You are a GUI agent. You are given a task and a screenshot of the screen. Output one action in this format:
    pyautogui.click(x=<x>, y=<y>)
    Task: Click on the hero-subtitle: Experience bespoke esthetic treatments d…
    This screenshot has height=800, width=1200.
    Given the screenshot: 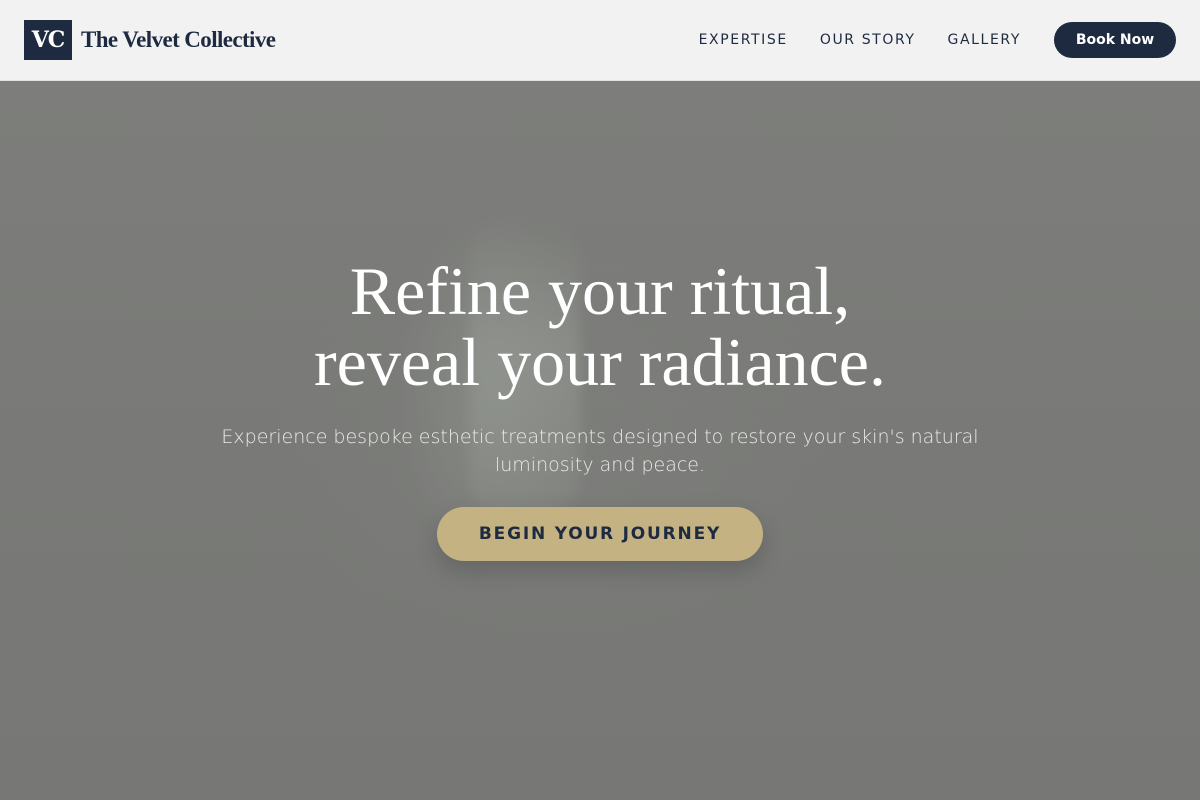 What is the action you would take?
    pyautogui.click(x=600, y=451)
    